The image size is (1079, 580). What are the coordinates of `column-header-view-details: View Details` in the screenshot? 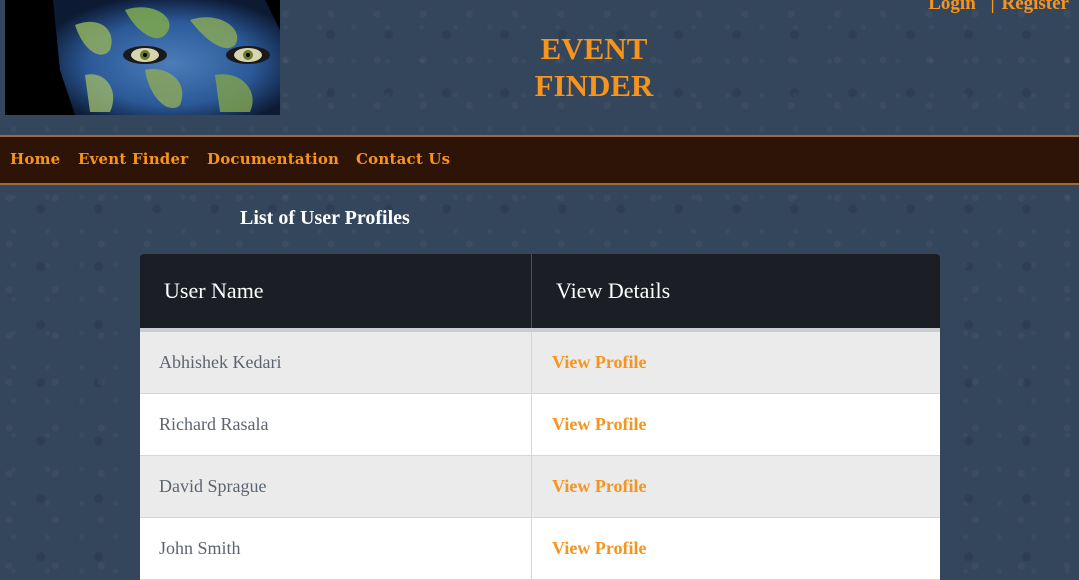 It's located at (613, 290).